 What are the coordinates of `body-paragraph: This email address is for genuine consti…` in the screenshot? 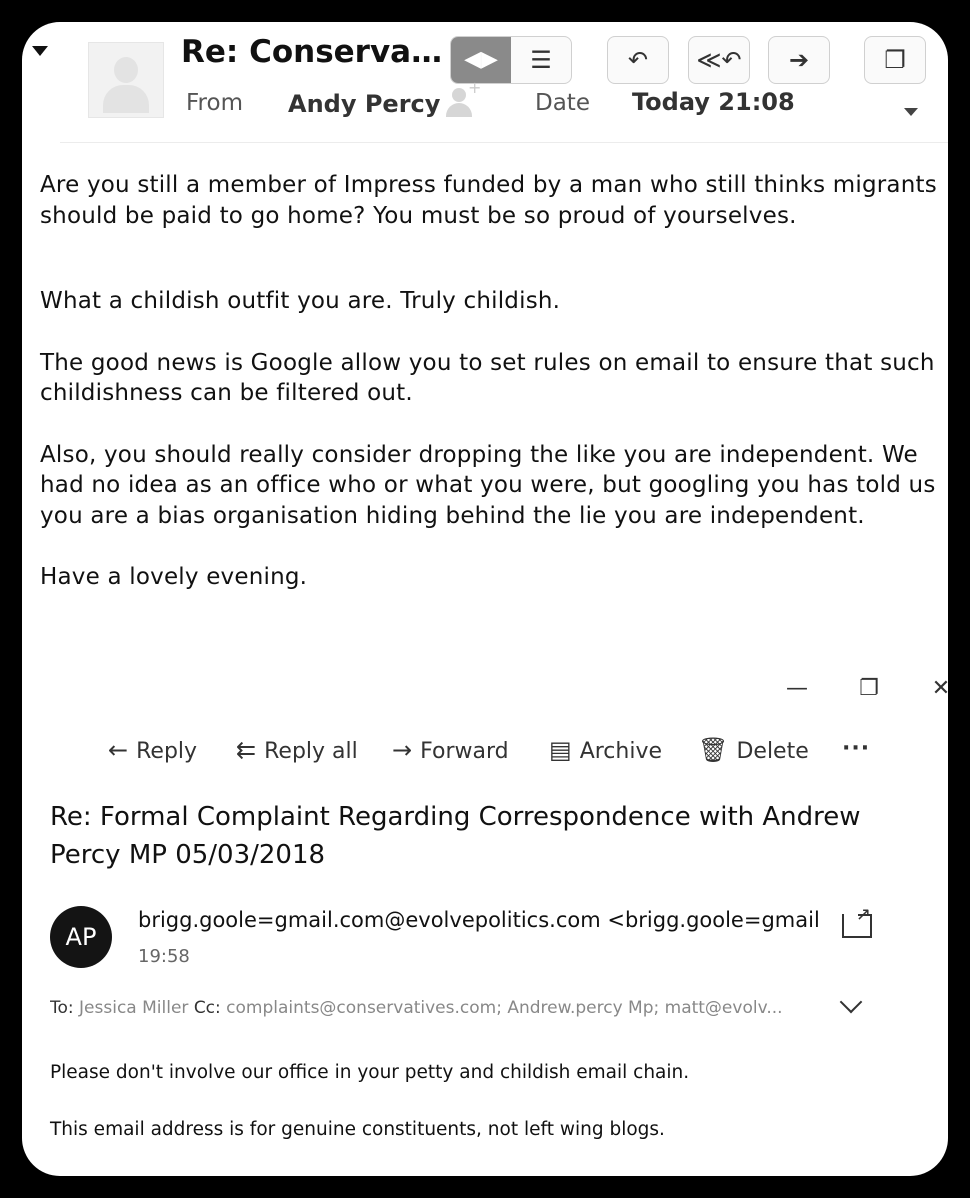 It's located at (357, 1129).